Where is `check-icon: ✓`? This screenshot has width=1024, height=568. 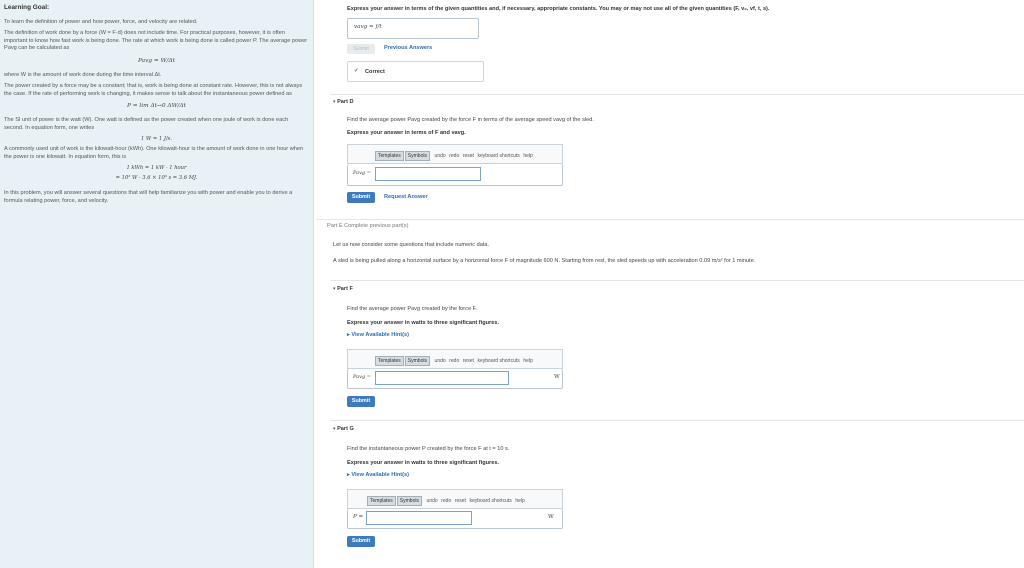 check-icon: ✓ is located at coordinates (356, 71).